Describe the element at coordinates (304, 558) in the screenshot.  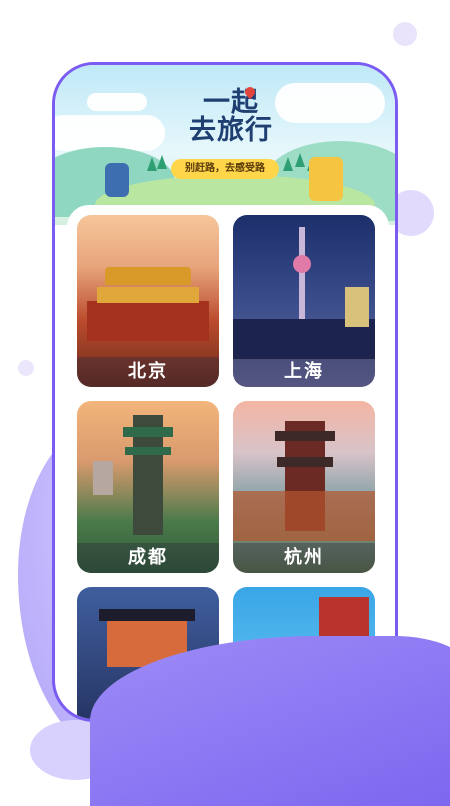
I see `city-name: 杭州` at that location.